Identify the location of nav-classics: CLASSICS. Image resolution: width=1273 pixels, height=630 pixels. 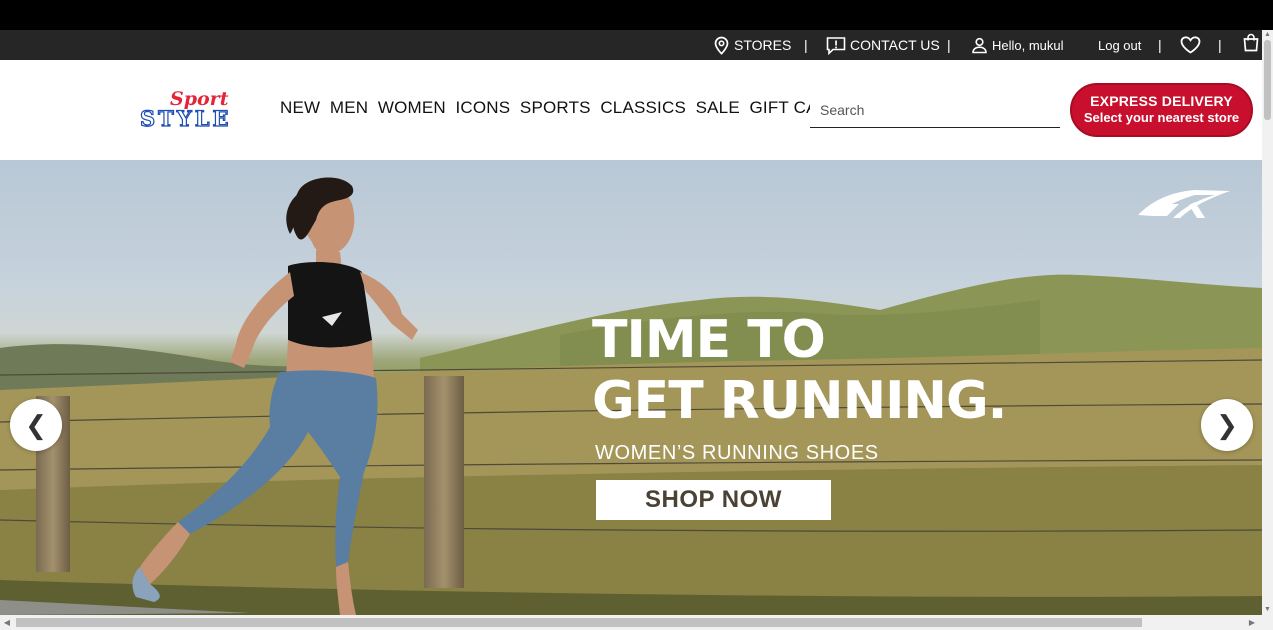
(643, 108).